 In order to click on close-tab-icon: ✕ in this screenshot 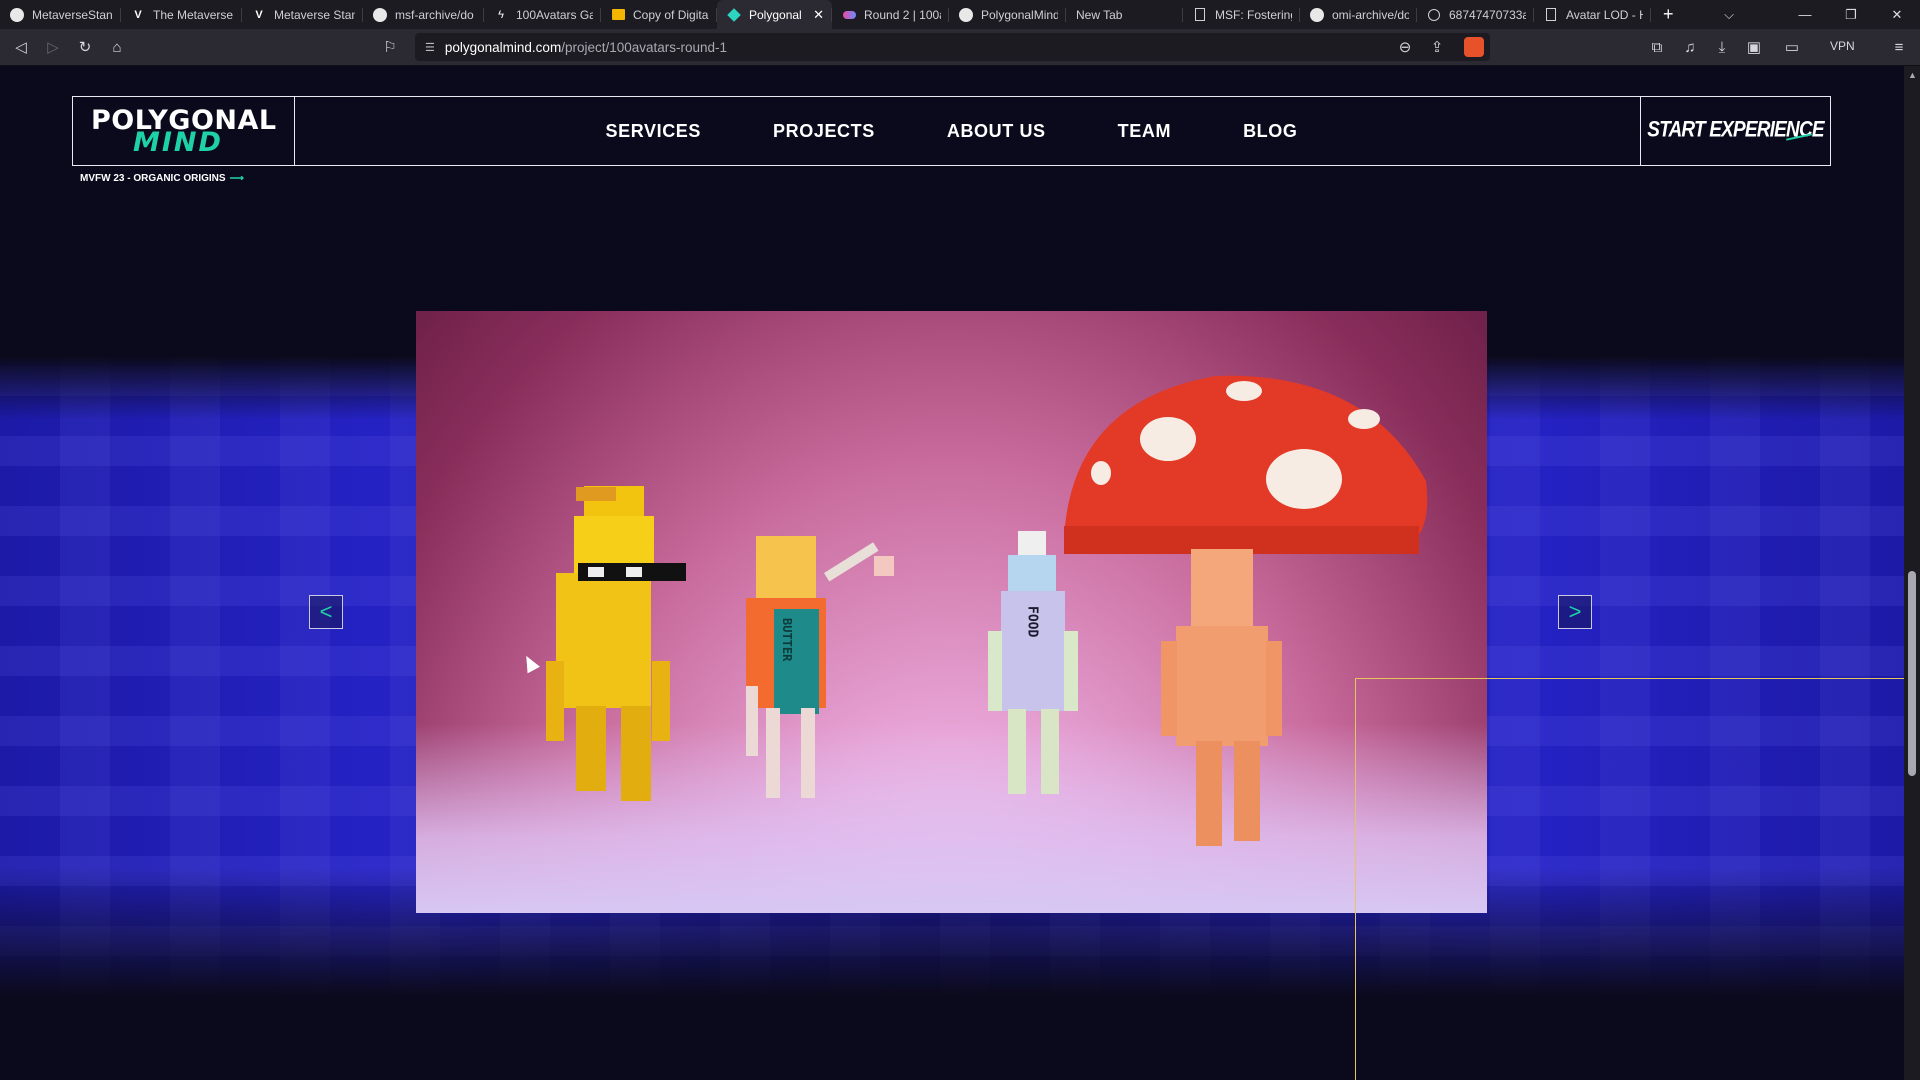, I will do `click(814, 15)`.